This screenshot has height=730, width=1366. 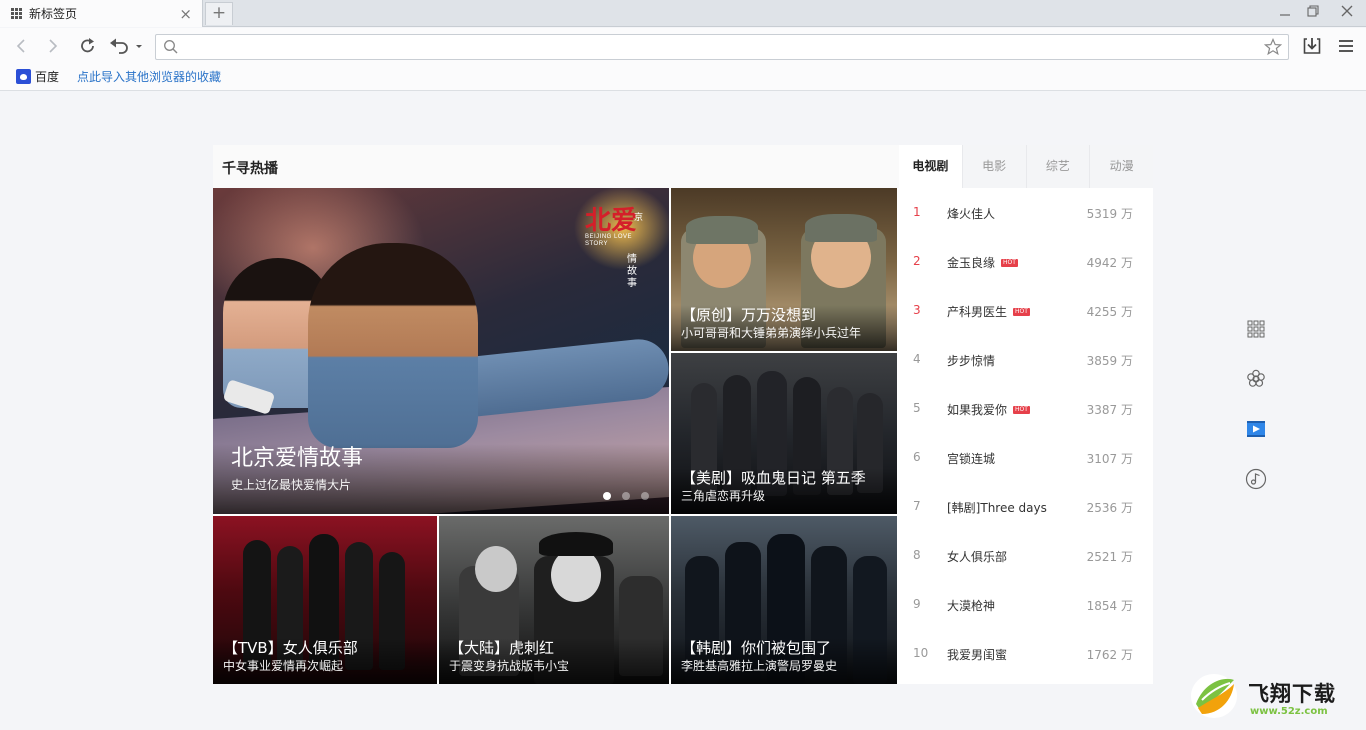 What do you see at coordinates (556, 166) in the screenshot?
I see `panel-header: 千寻热播` at bounding box center [556, 166].